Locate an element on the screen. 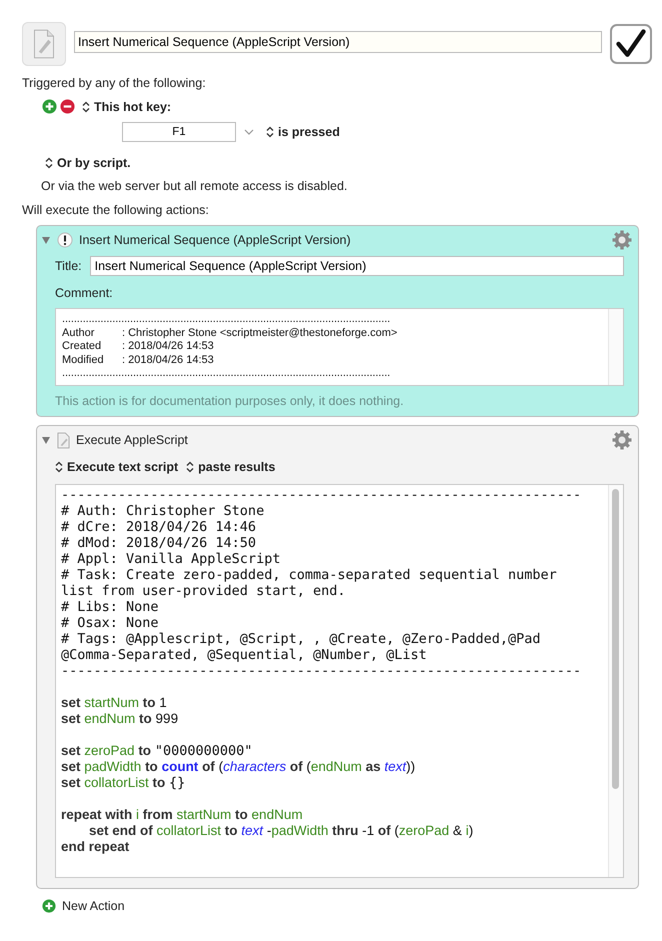 This screenshot has width=662, height=941. comment-label: Comment: is located at coordinates (84, 293).